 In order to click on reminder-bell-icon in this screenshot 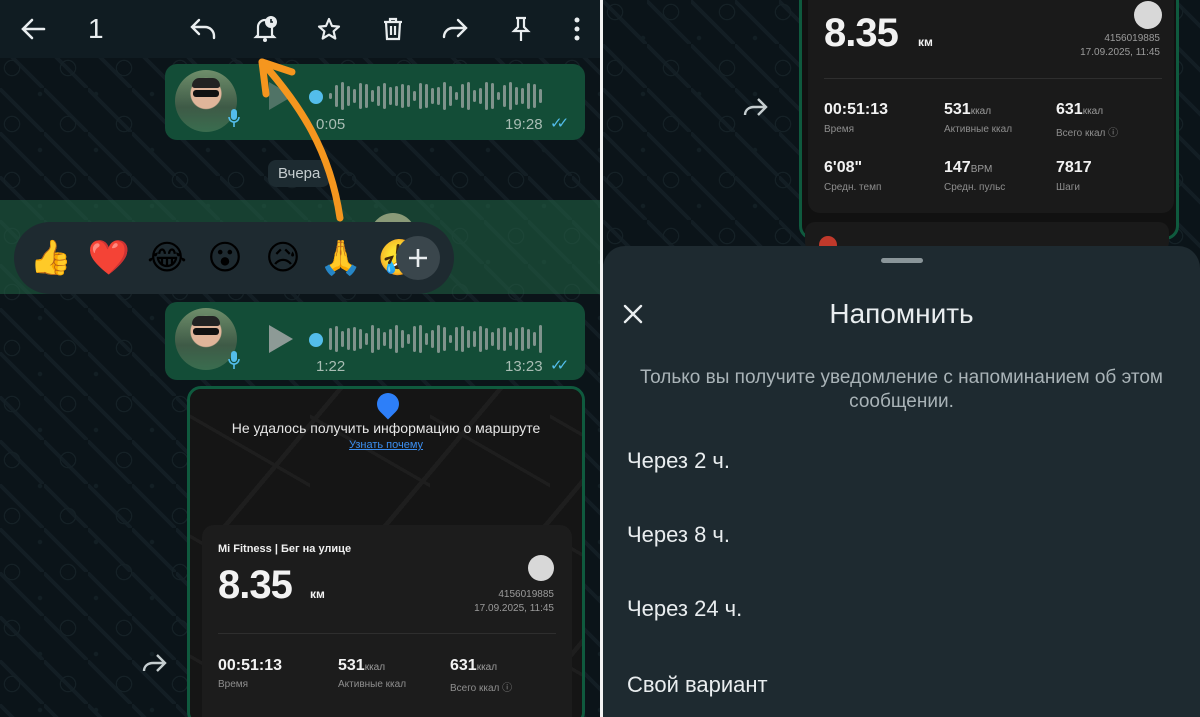, I will do `click(265, 29)`.